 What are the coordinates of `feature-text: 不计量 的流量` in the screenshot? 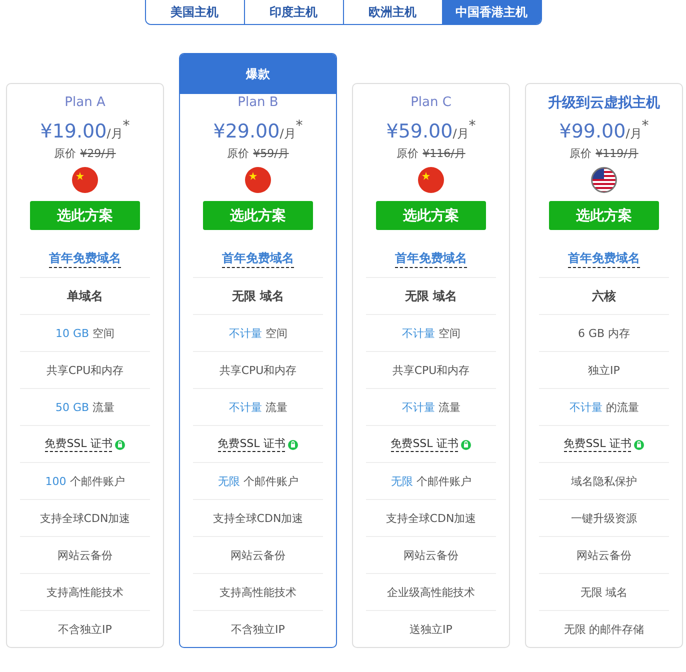 It's located at (604, 407).